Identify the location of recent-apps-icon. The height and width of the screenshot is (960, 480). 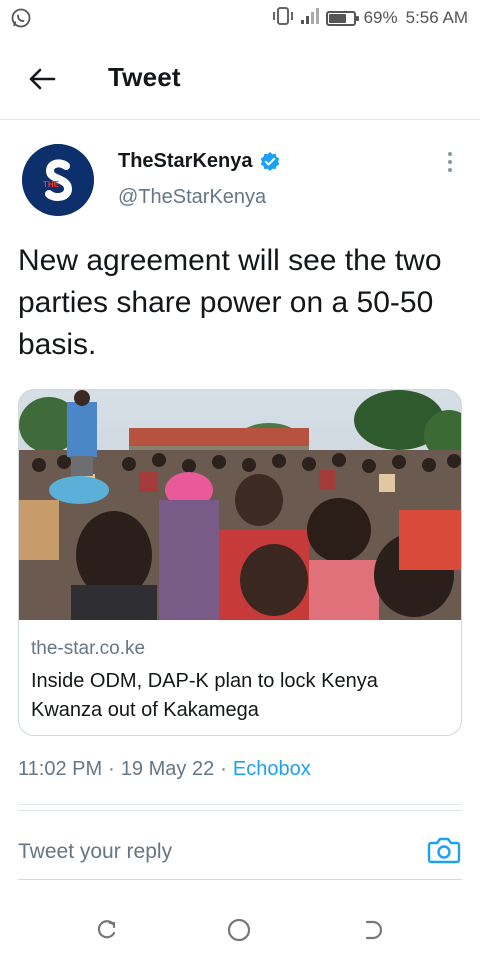
(107, 930).